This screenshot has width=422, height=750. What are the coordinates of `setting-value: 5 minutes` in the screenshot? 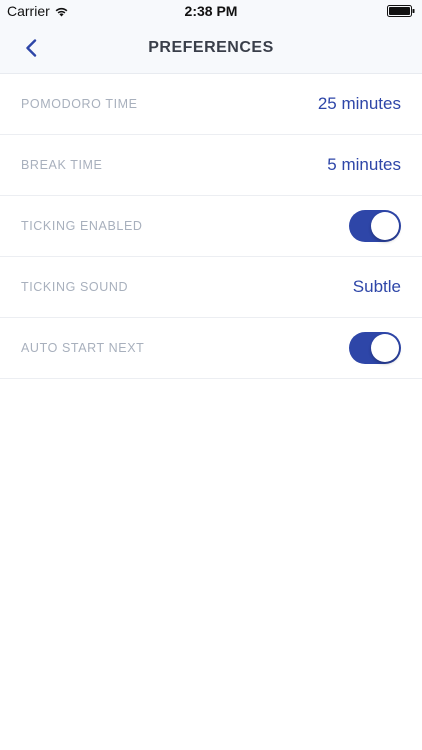 It's located at (364, 165).